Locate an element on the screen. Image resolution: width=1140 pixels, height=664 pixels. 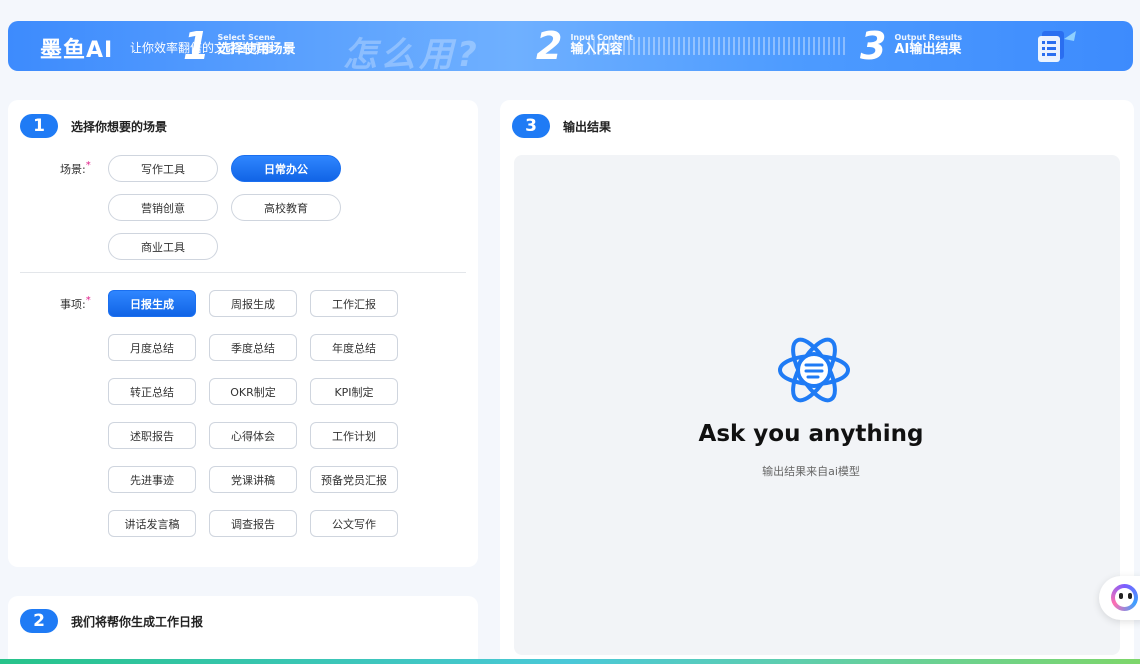
section-title: 选择你想要的场景 is located at coordinates (119, 126).